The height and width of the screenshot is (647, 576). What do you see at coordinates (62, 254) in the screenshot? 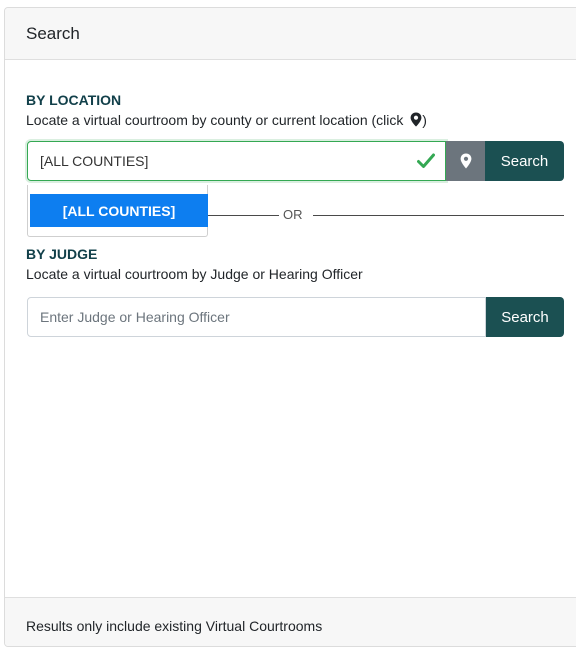
I see `judge-section-label: BY JUDGE` at bounding box center [62, 254].